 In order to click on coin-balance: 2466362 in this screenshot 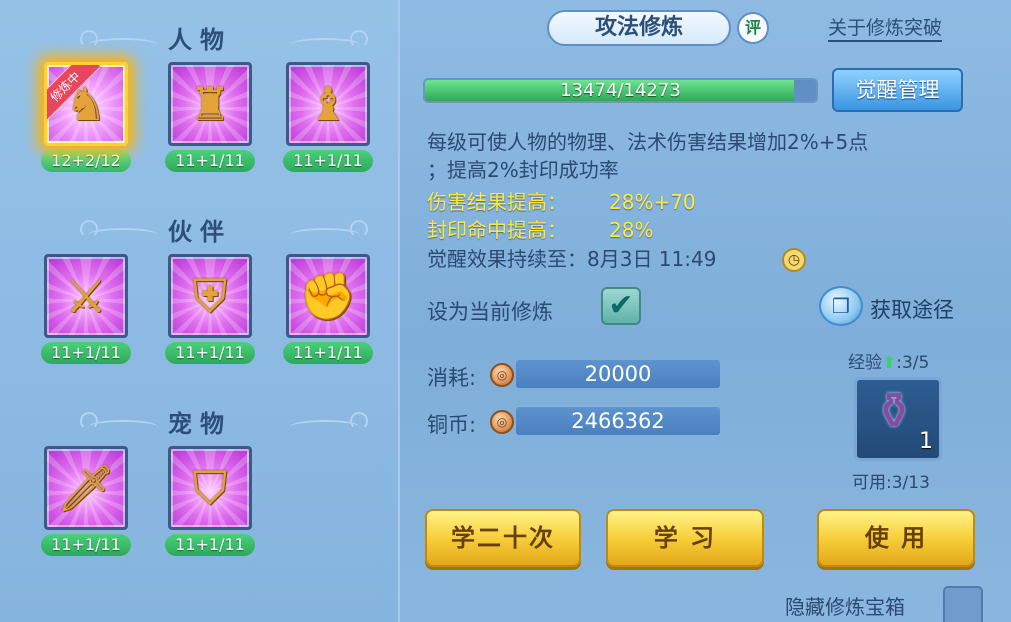, I will do `click(618, 421)`.